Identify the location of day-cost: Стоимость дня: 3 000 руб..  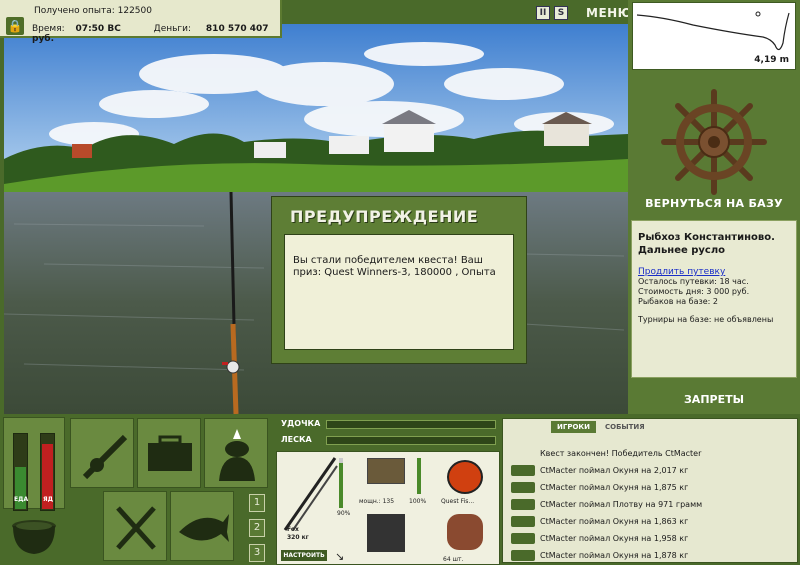
(694, 291).